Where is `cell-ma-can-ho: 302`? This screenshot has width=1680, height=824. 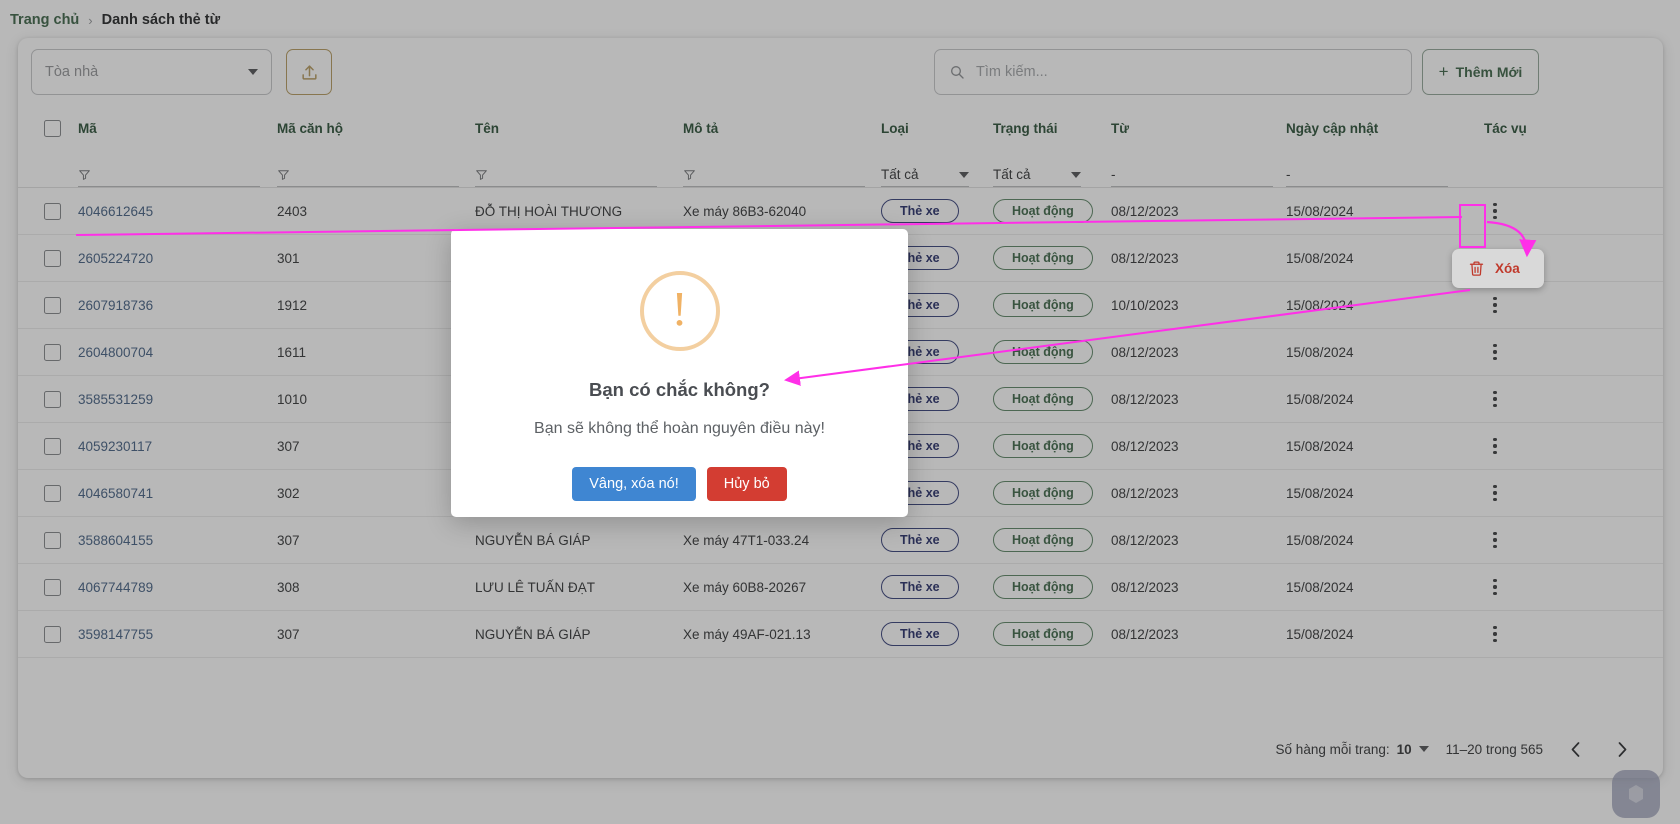
cell-ma-can-ho: 302 is located at coordinates (288, 493).